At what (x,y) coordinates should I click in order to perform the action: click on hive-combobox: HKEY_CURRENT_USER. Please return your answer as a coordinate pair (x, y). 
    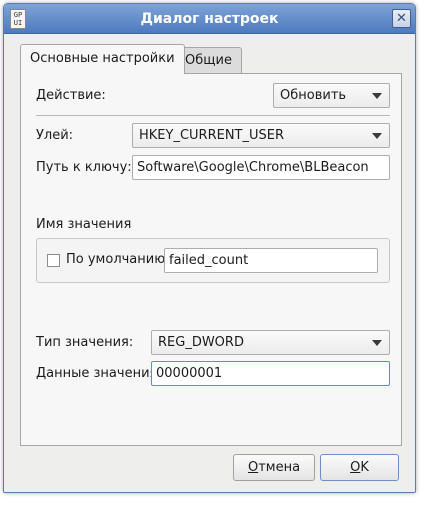
    Looking at the image, I should click on (261, 135).